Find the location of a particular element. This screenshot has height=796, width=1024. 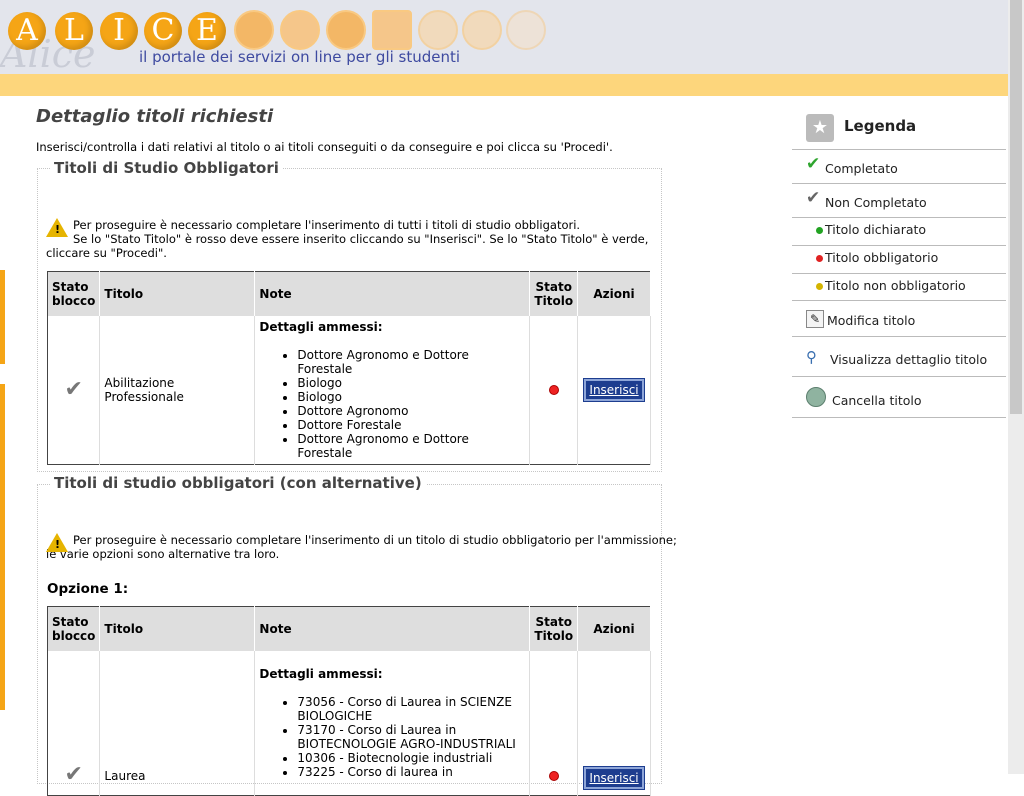

building-photo-icon is located at coordinates (392, 30).